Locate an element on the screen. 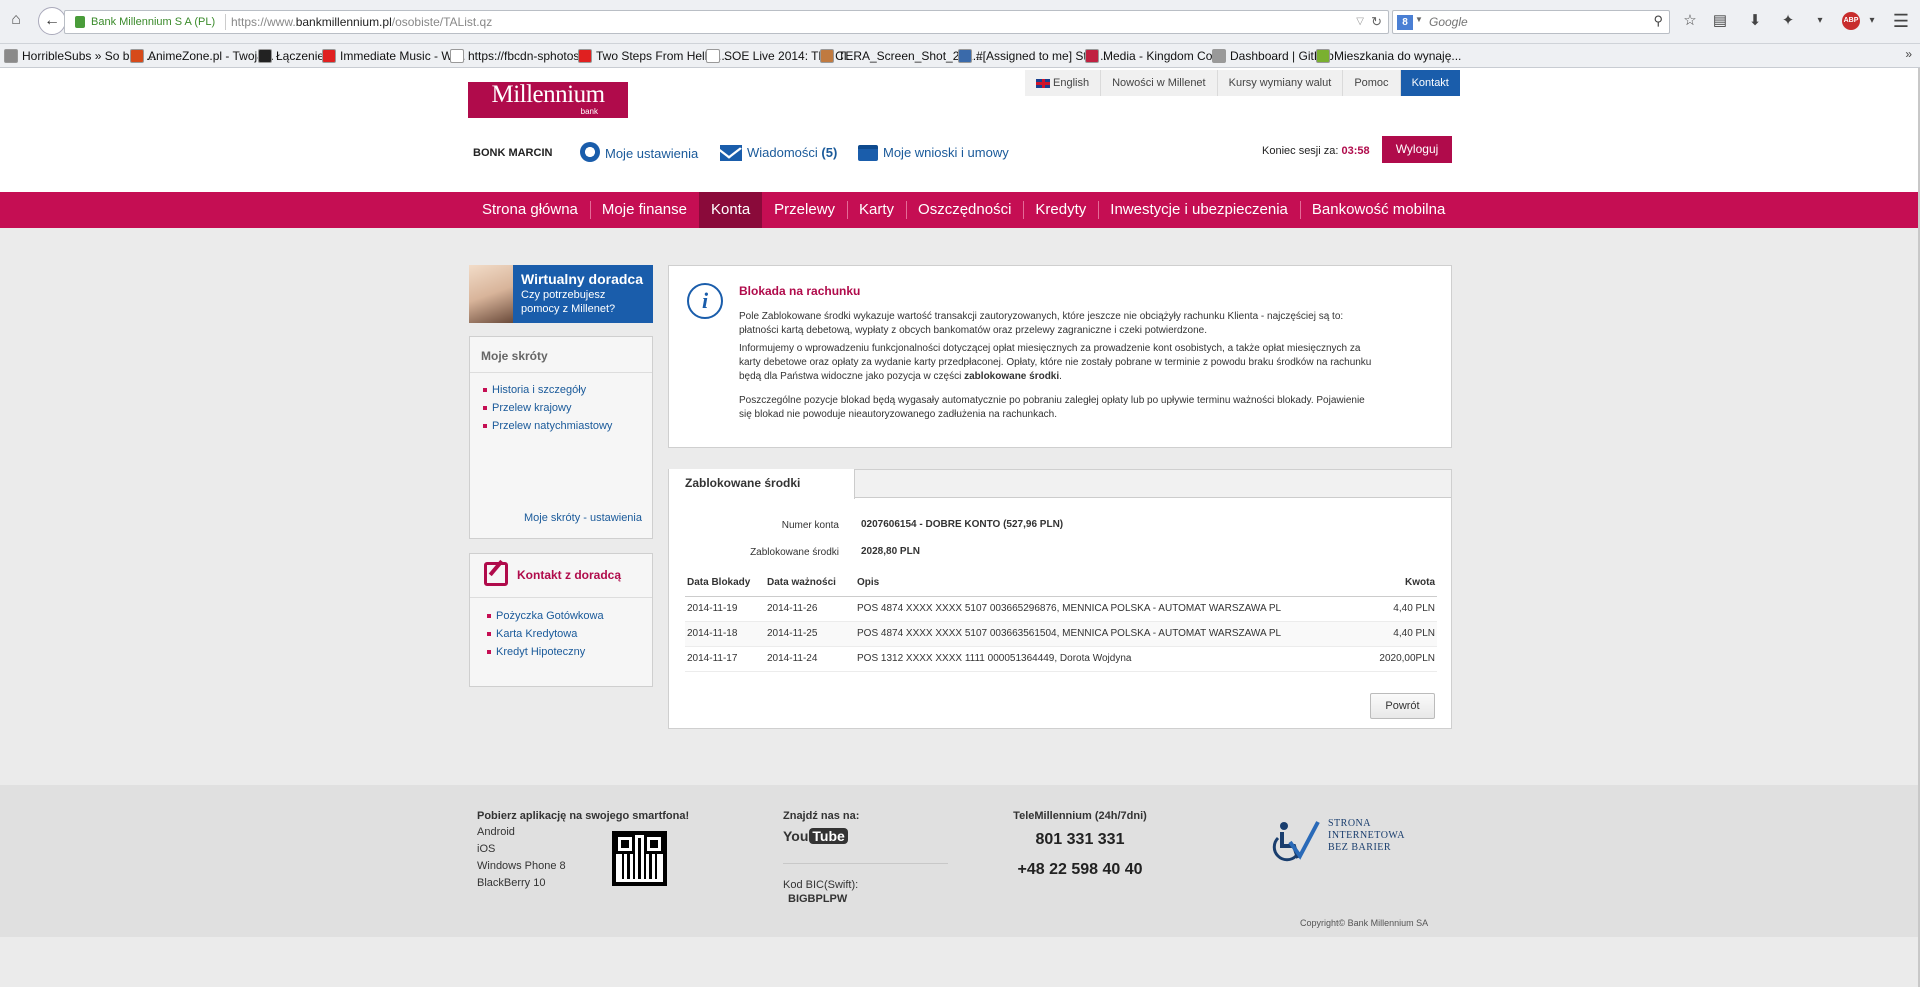  top-link: Pomoc is located at coordinates (1372, 83).